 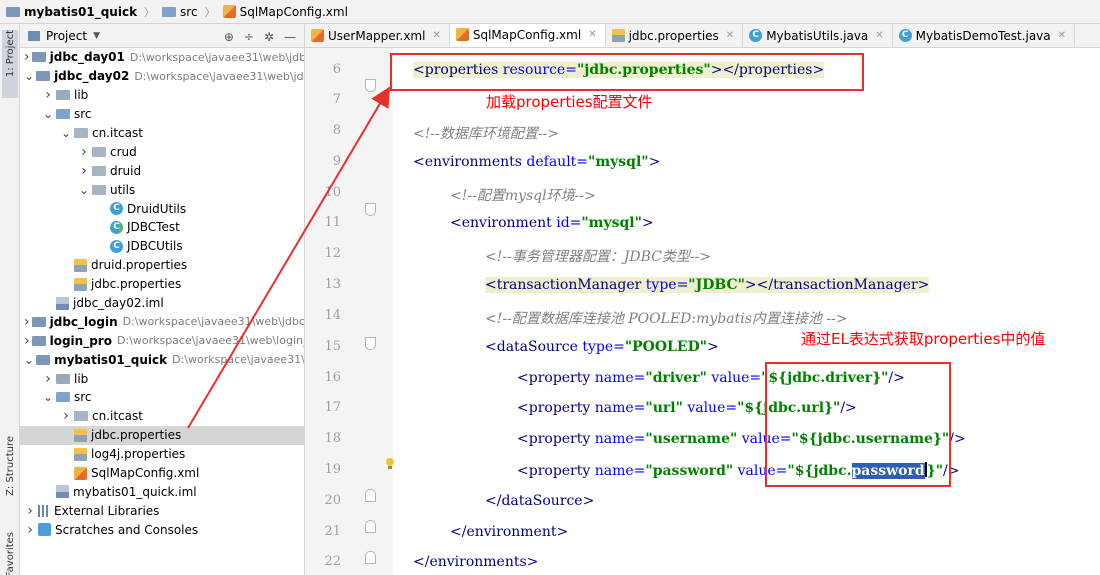 What do you see at coordinates (162, 529) in the screenshot?
I see `tree-row: › Scratches and Consoles` at bounding box center [162, 529].